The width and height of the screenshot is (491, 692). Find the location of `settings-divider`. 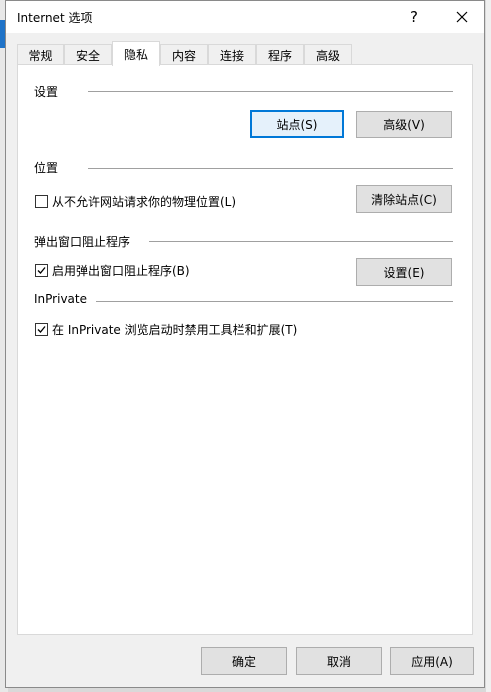

settings-divider is located at coordinates (270, 91).